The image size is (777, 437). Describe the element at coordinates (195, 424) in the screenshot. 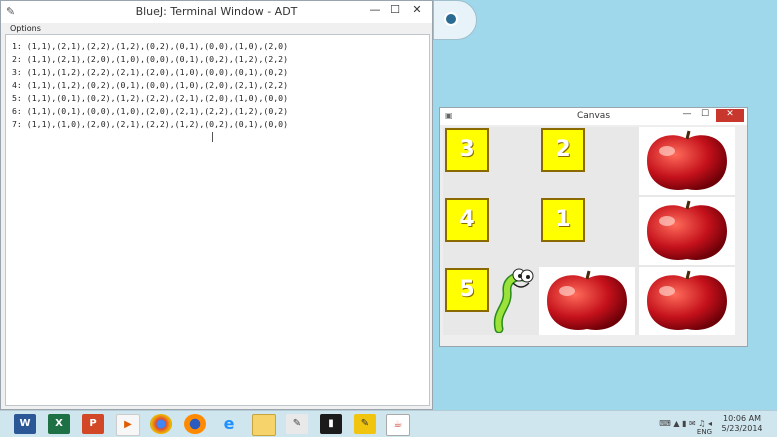

I see `firefox-icon` at that location.